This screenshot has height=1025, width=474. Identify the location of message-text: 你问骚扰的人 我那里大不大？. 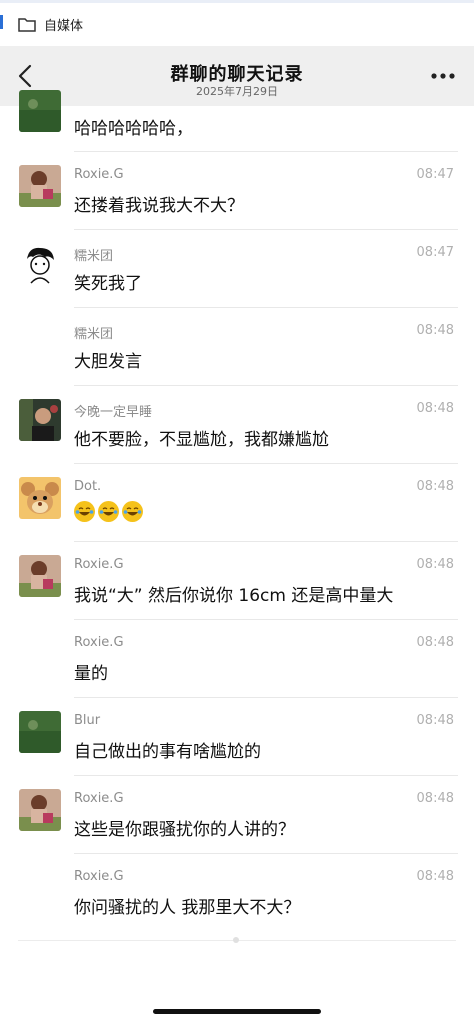
(187, 908).